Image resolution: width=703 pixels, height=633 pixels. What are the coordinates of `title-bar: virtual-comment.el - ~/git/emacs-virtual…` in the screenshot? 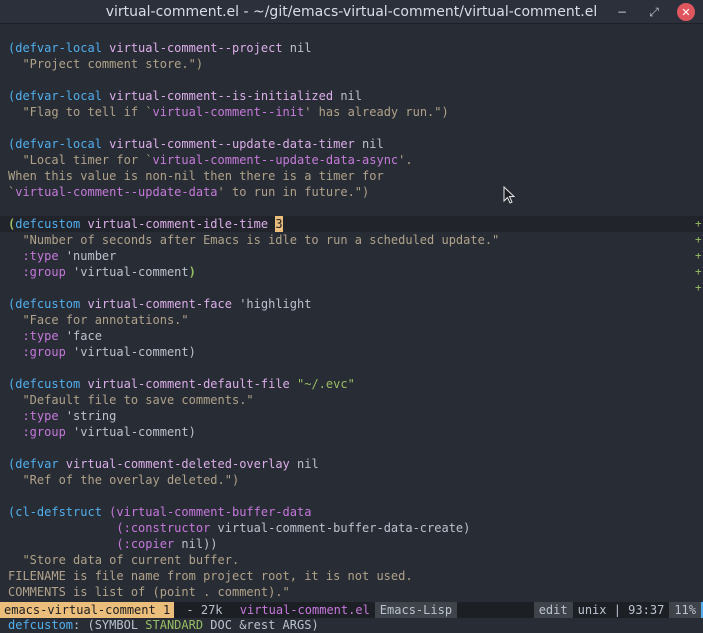 It's located at (351, 12).